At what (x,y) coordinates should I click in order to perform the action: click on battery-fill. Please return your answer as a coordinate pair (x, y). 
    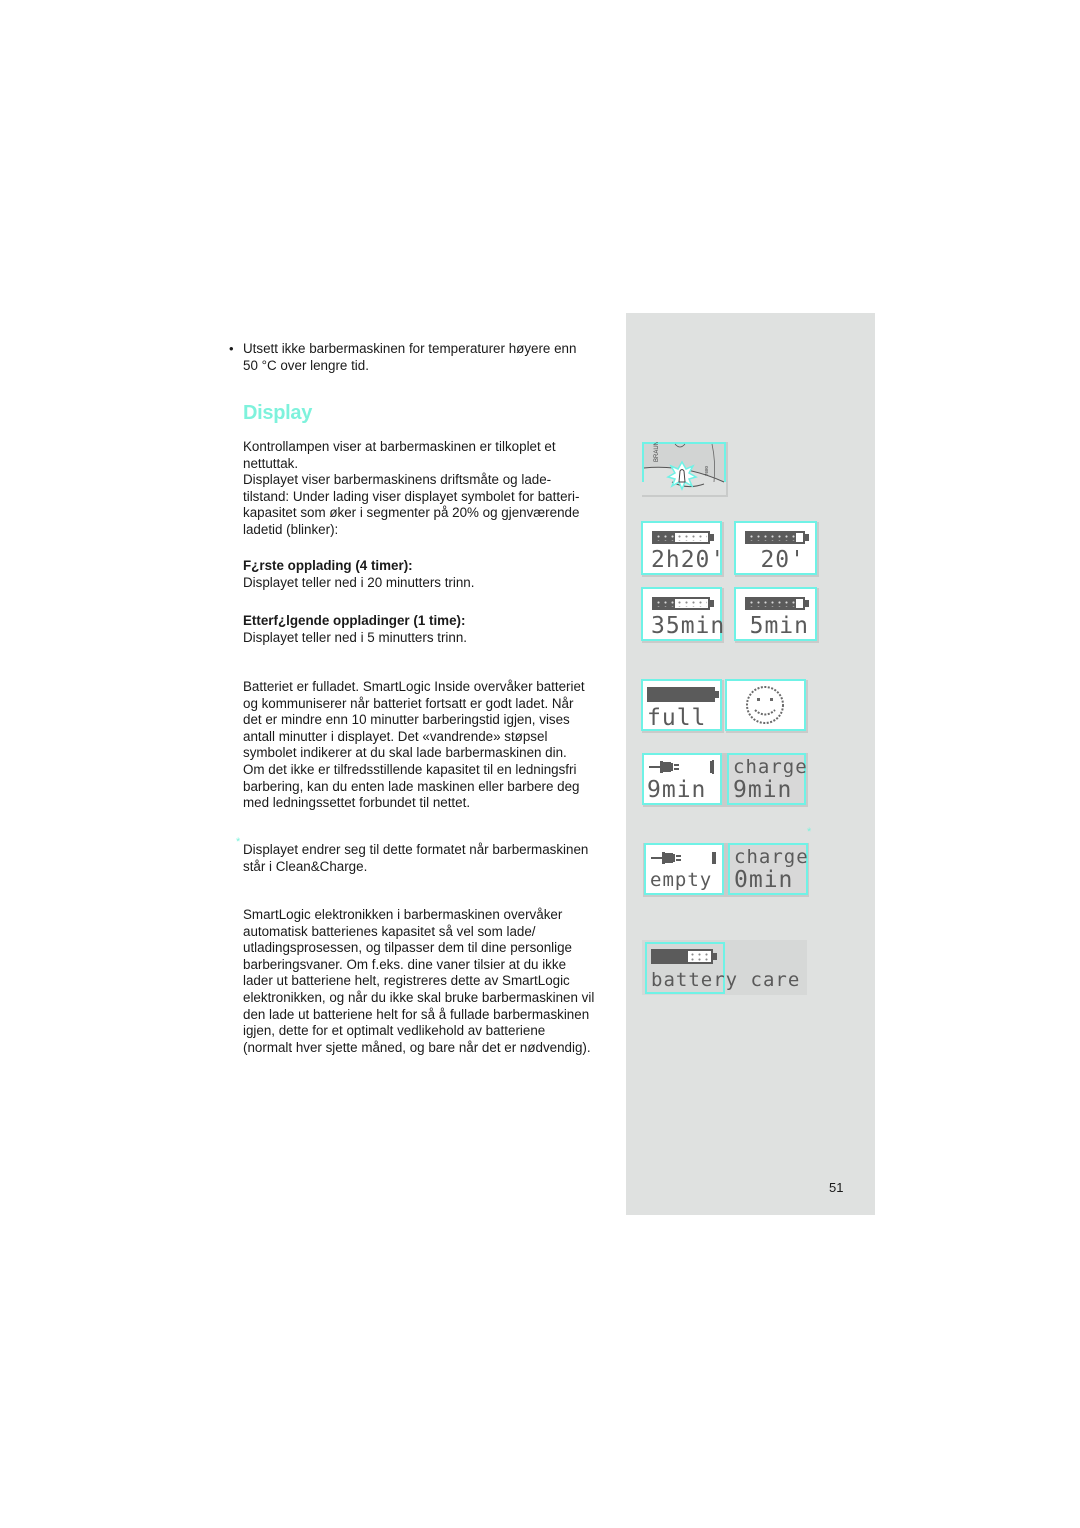
    Looking at the image, I should click on (681, 694).